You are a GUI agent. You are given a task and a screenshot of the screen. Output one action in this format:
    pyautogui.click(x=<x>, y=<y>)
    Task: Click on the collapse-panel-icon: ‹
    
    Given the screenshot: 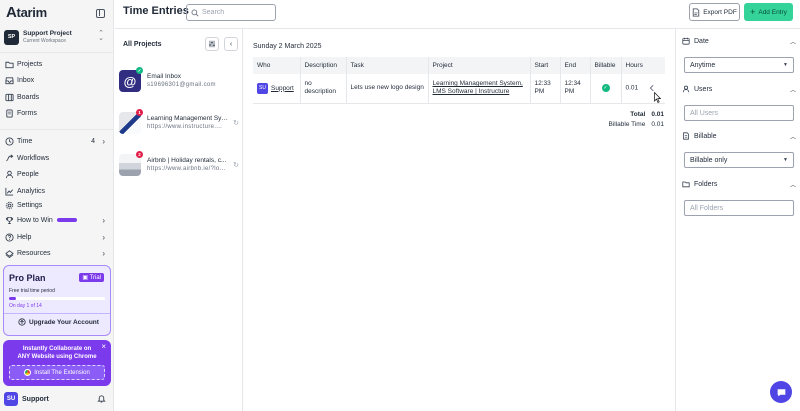 What is the action you would take?
    pyautogui.click(x=231, y=44)
    